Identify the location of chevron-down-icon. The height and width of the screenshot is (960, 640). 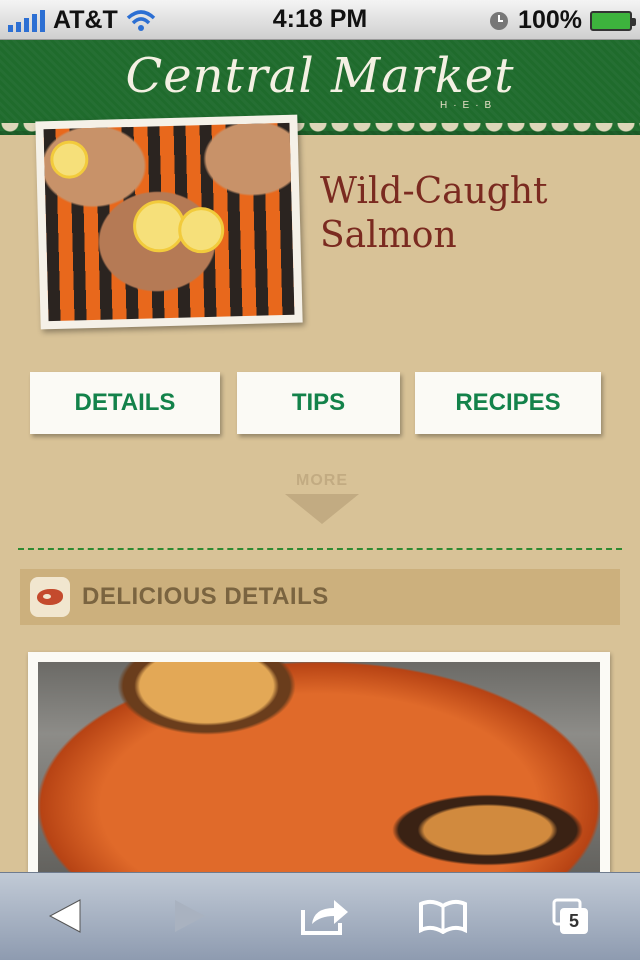
(322, 509).